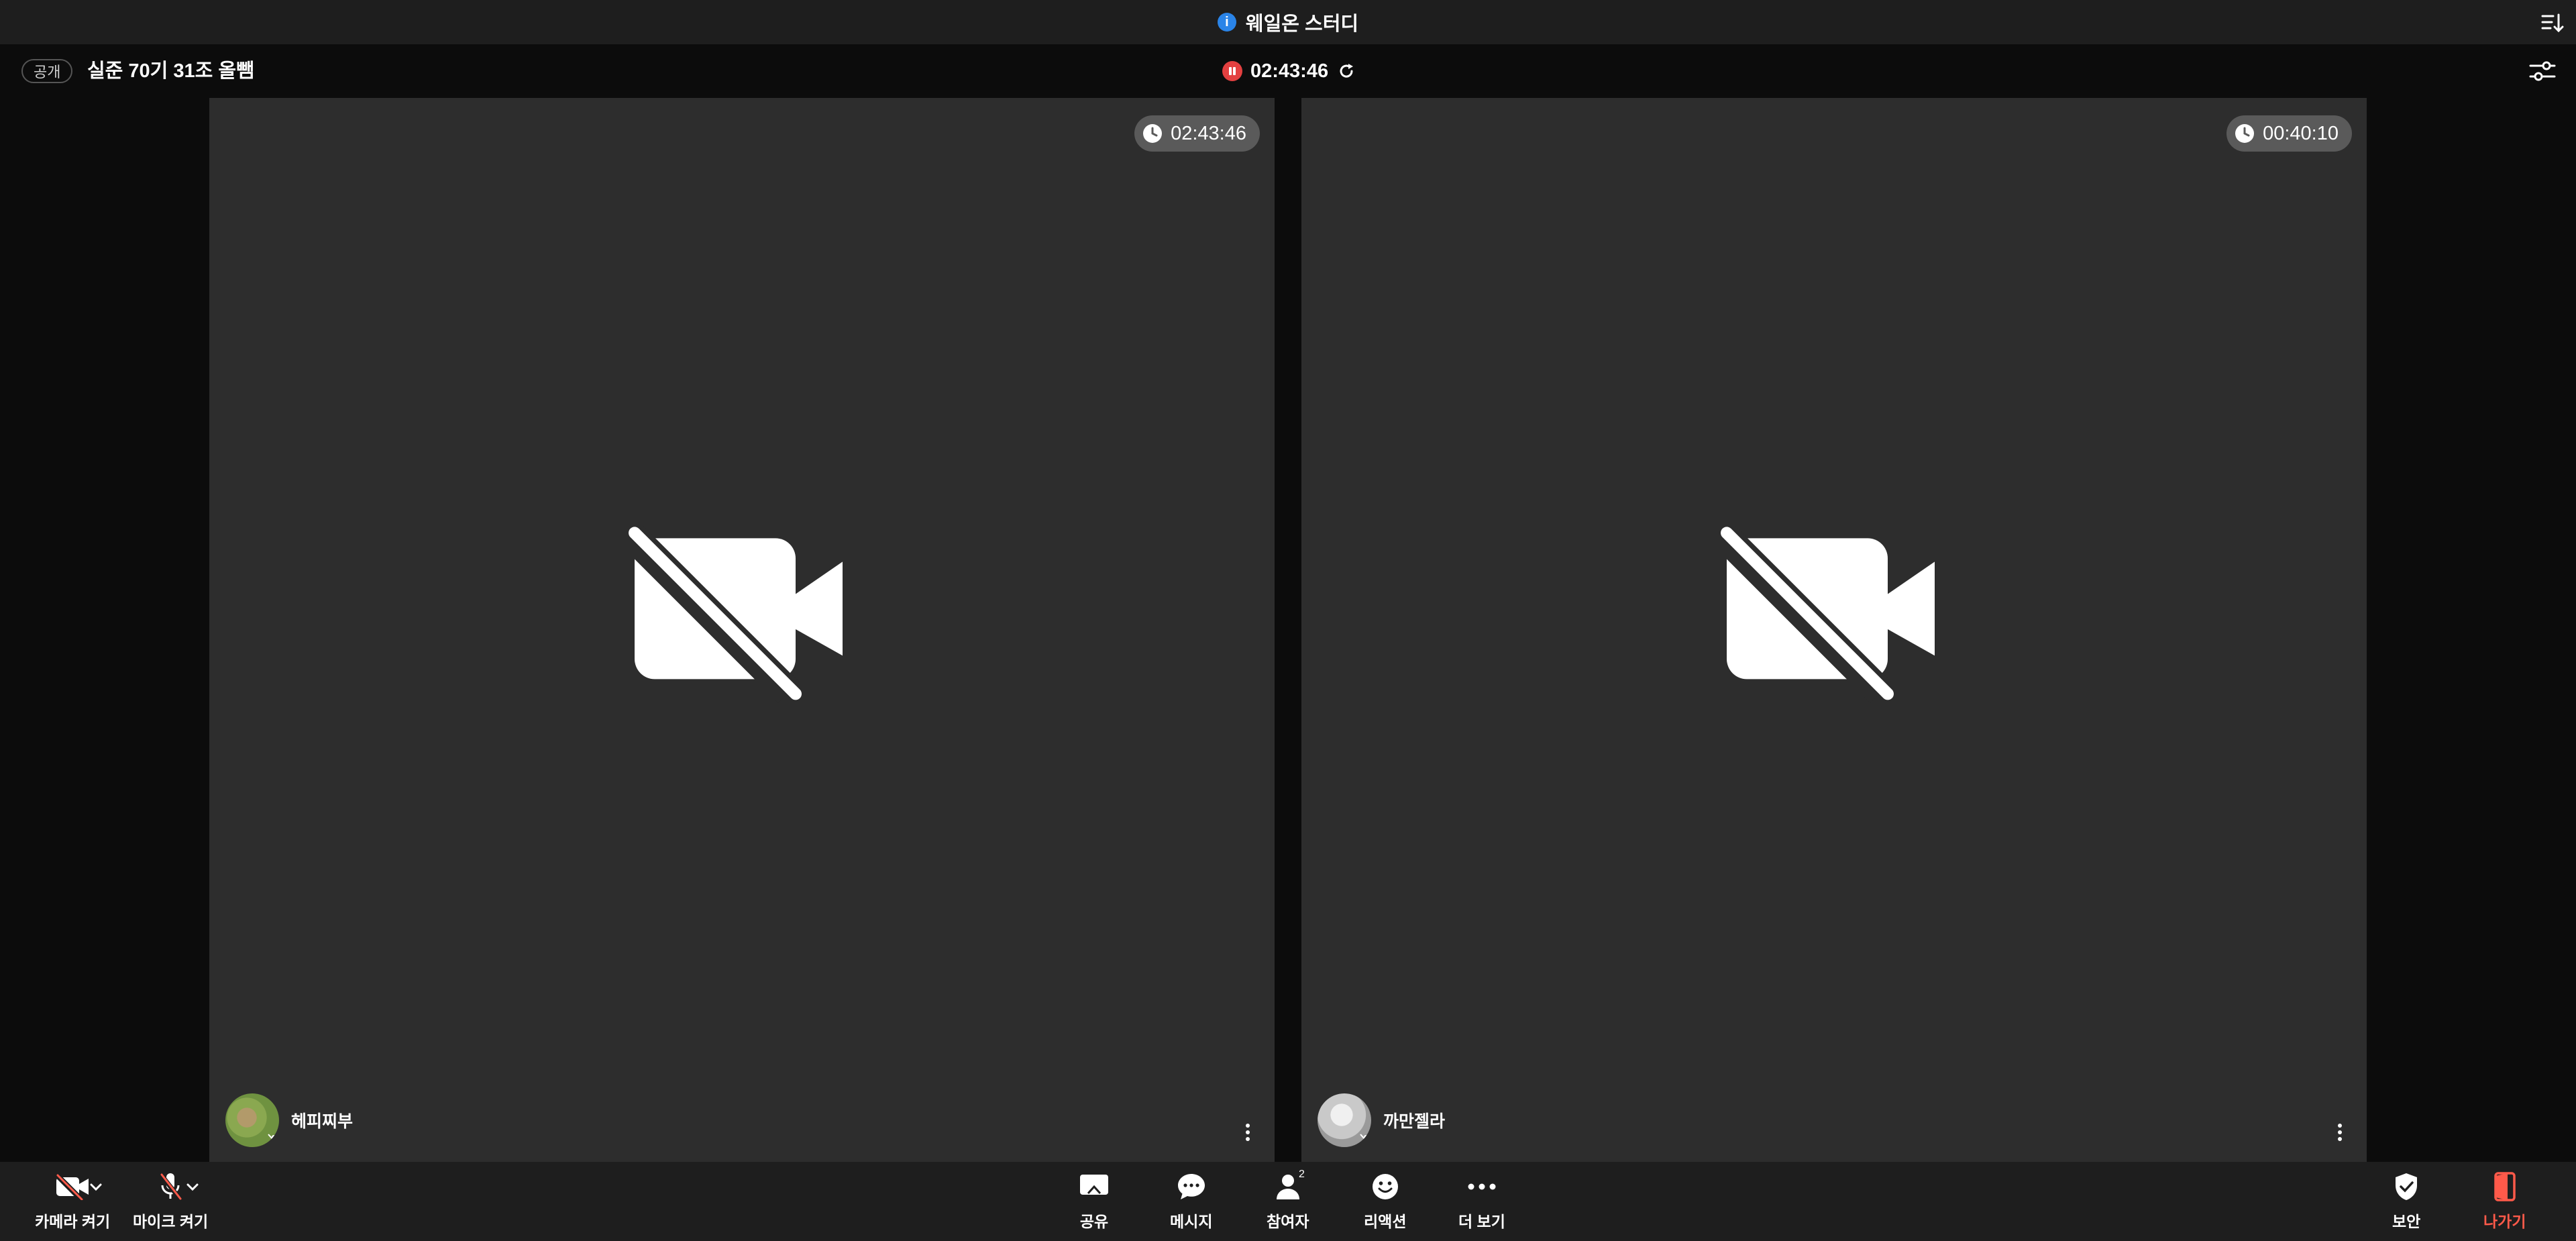 This screenshot has height=1241, width=2576. What do you see at coordinates (1094, 1221) in the screenshot?
I see `share-label: 공유` at bounding box center [1094, 1221].